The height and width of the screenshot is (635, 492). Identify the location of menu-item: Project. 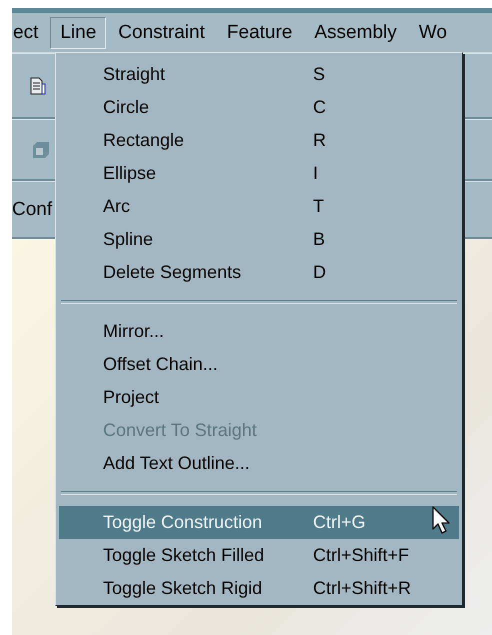
(259, 397).